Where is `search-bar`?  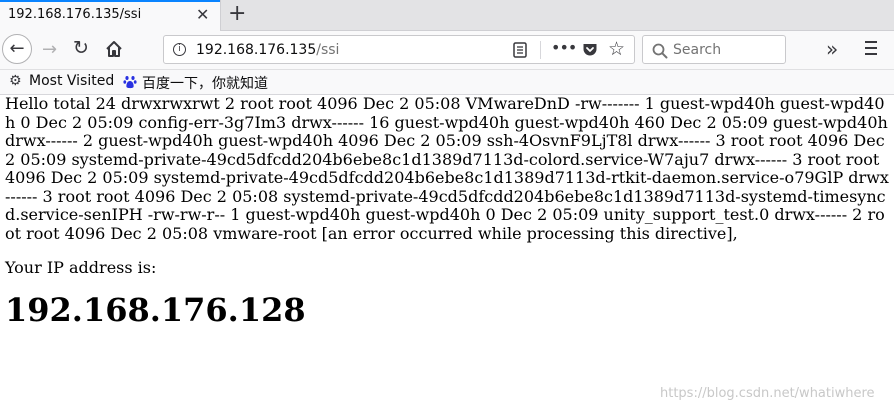
search-bar is located at coordinates (714, 49).